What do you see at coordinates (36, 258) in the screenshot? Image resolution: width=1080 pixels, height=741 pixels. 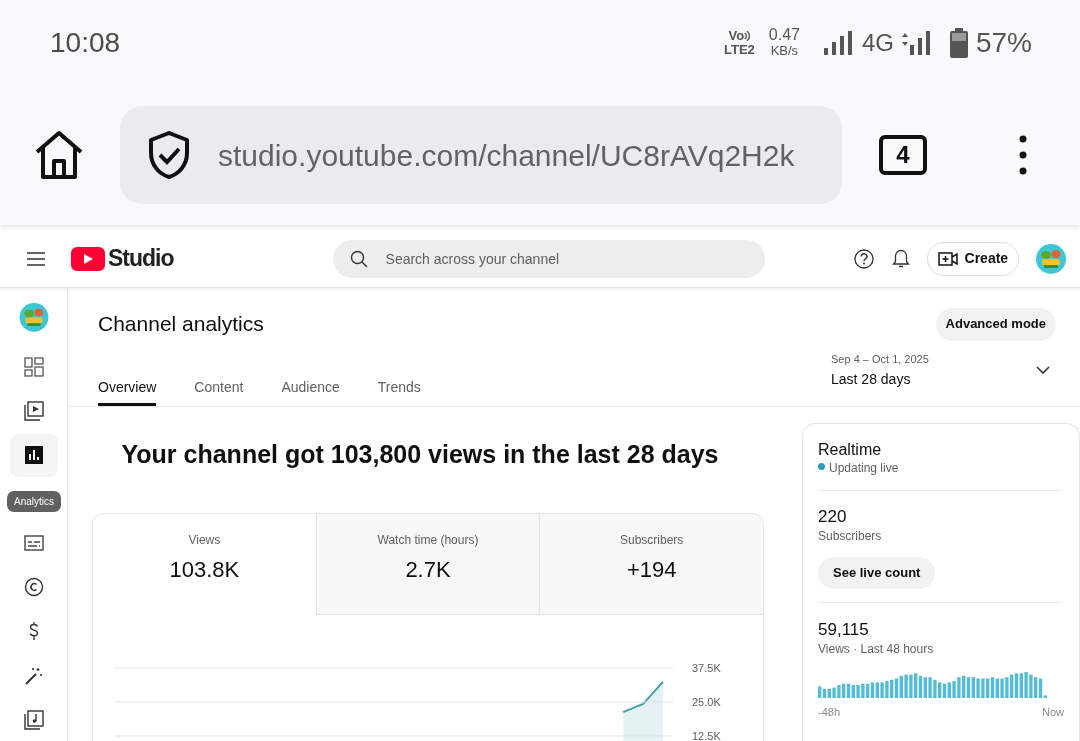 I see `menu-icon` at bounding box center [36, 258].